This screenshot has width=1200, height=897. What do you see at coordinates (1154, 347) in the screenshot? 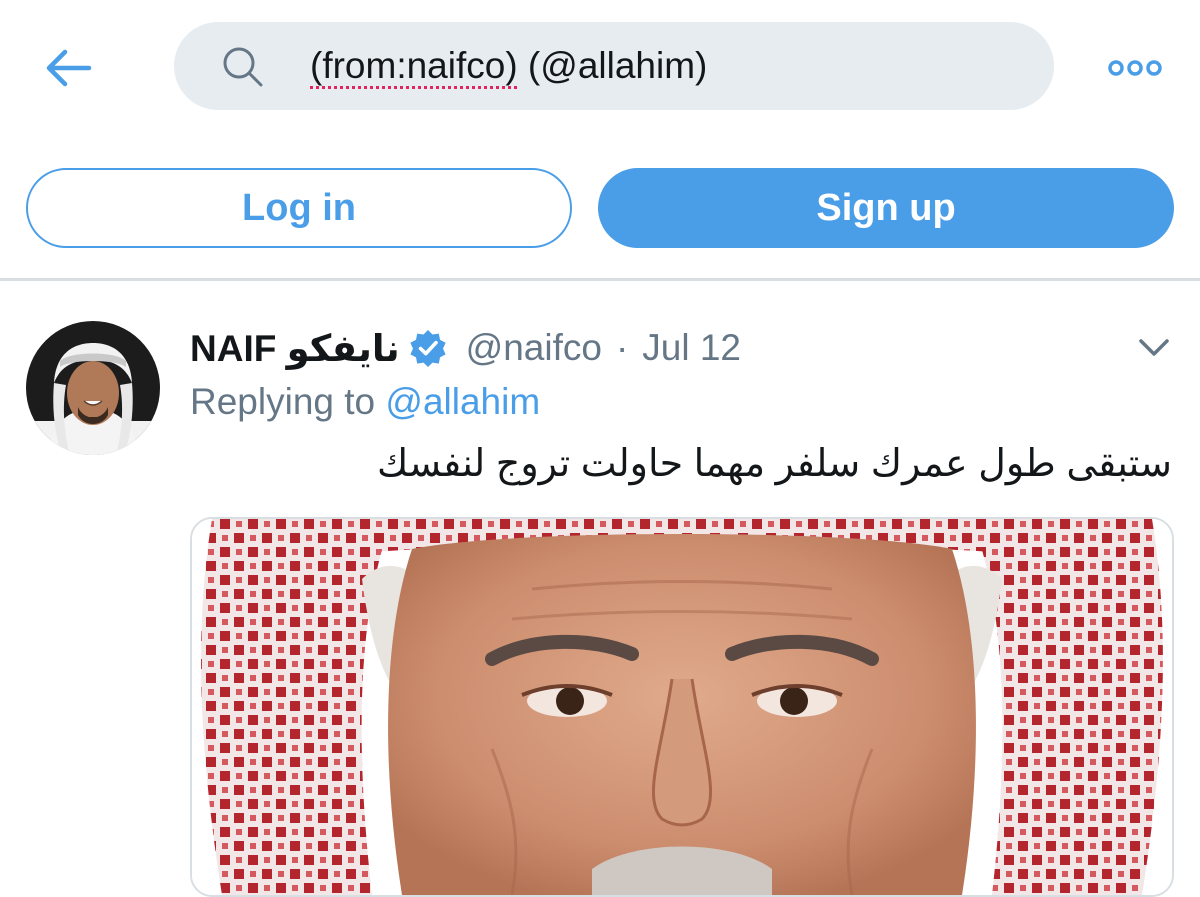
I see `chevron-down-icon` at bounding box center [1154, 347].